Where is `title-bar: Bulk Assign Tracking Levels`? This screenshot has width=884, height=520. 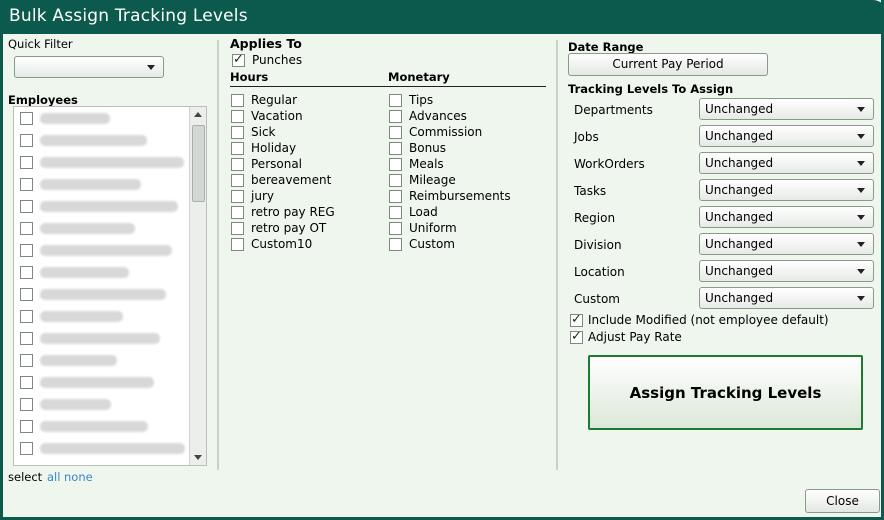 title-bar: Bulk Assign Tracking Levels is located at coordinates (443, 17).